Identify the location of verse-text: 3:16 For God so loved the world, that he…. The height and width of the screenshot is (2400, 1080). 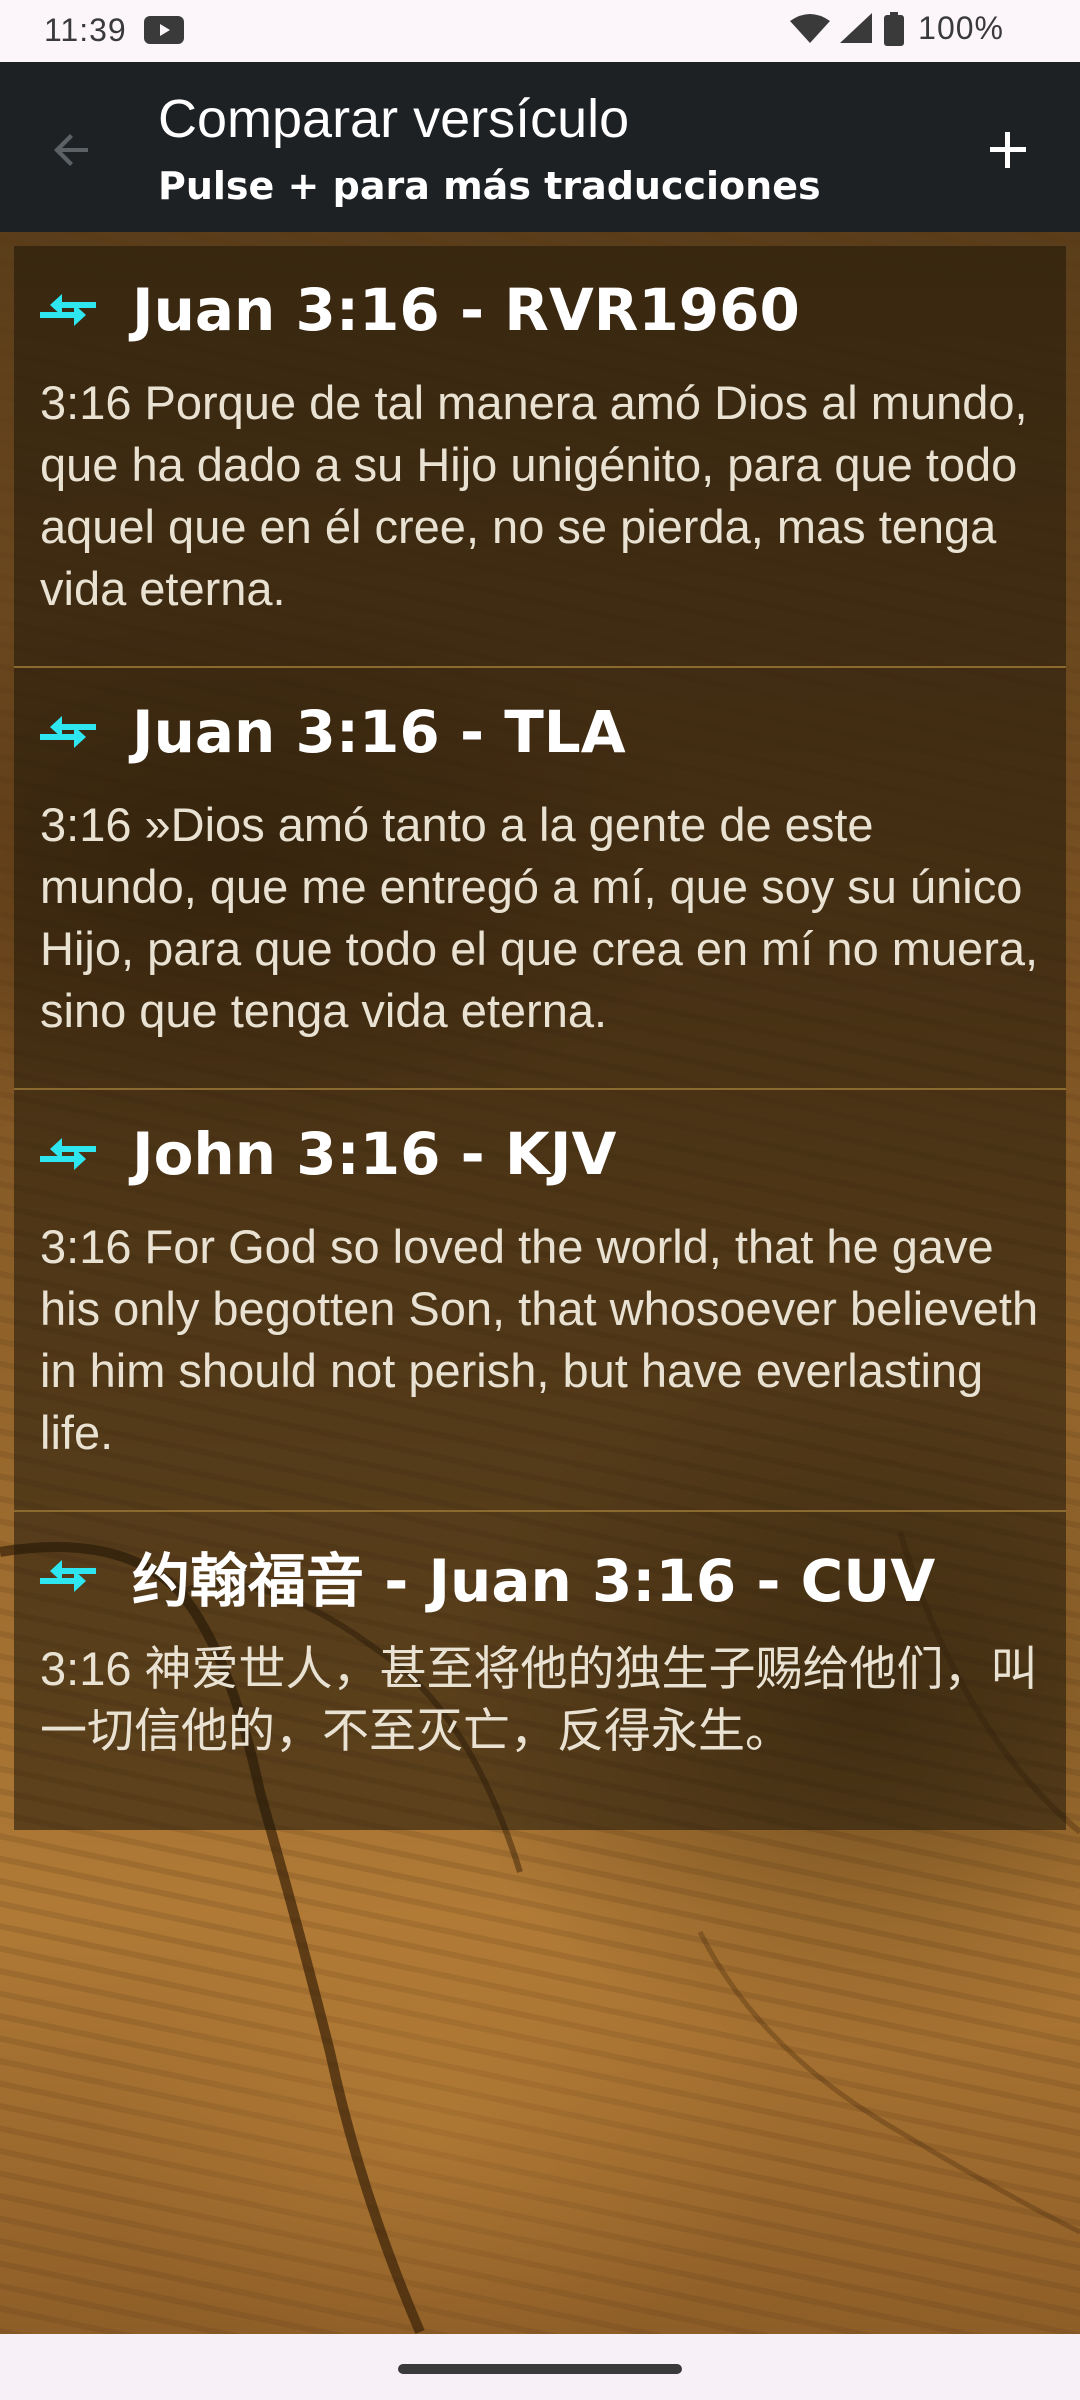
(539, 1339).